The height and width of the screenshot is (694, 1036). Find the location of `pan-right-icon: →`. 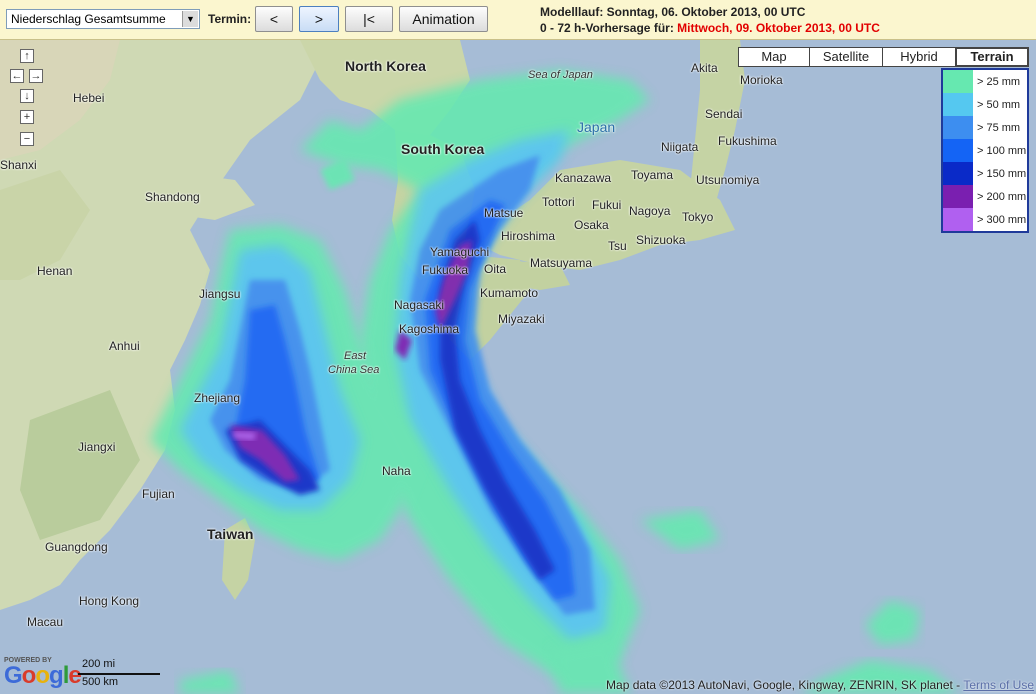

pan-right-icon: → is located at coordinates (36, 76).